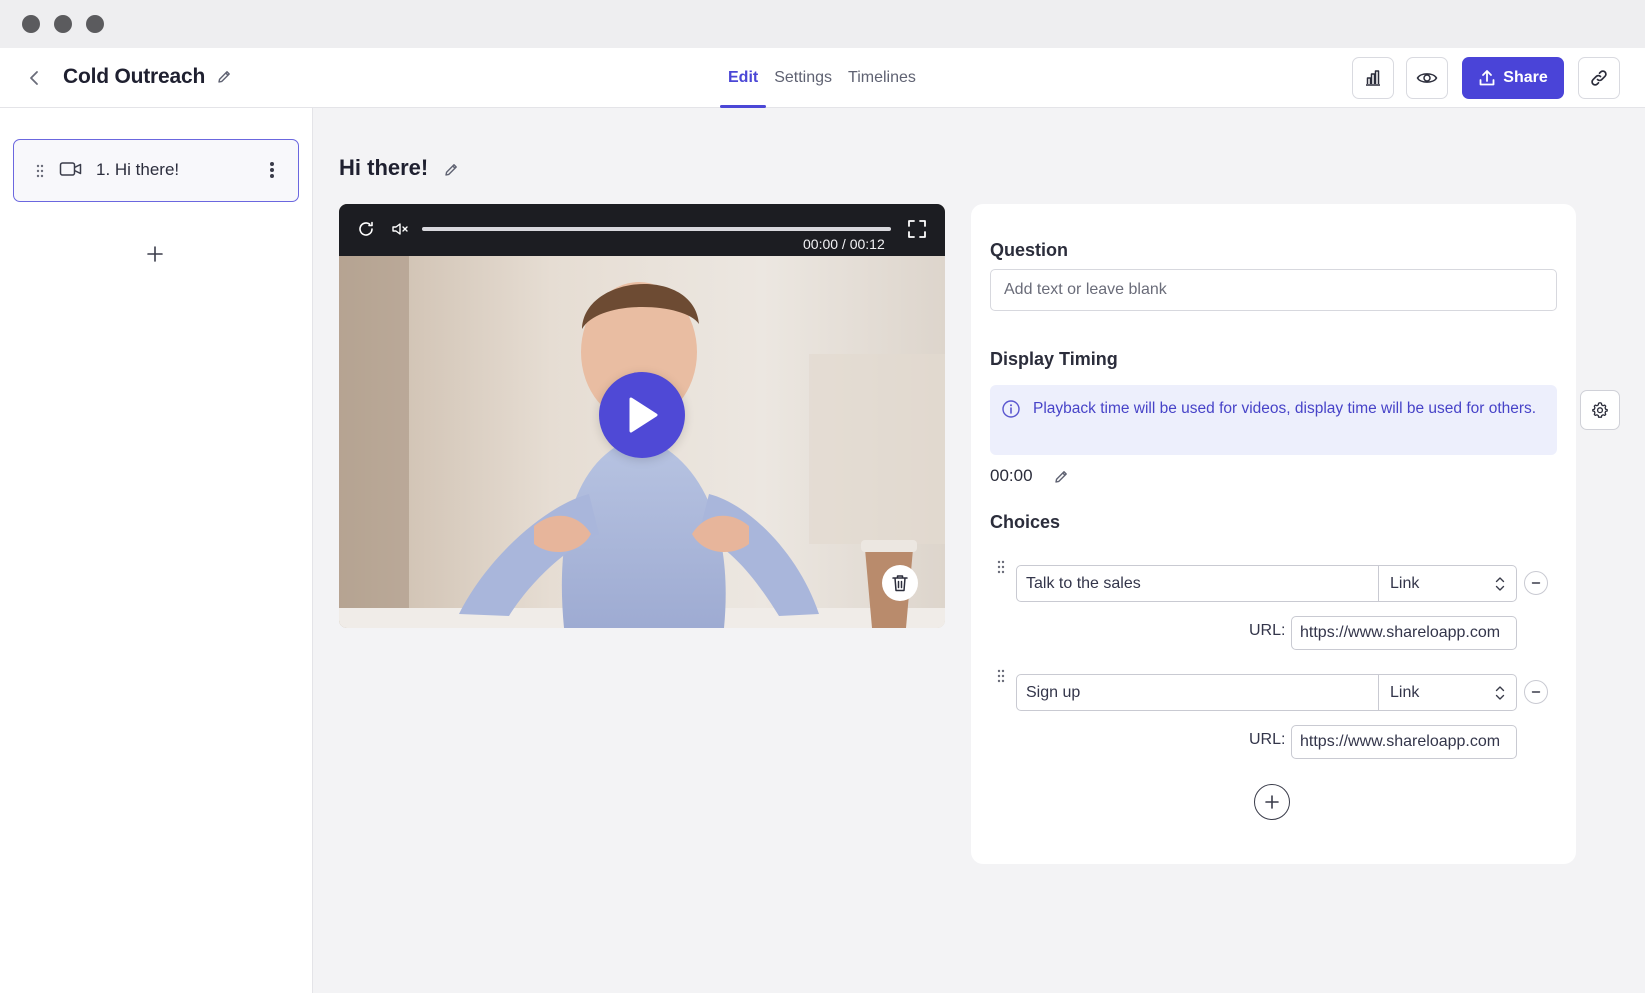 This screenshot has height=993, width=1645. Describe the element at coordinates (31, 24) in the screenshot. I see `window-close-button` at that location.